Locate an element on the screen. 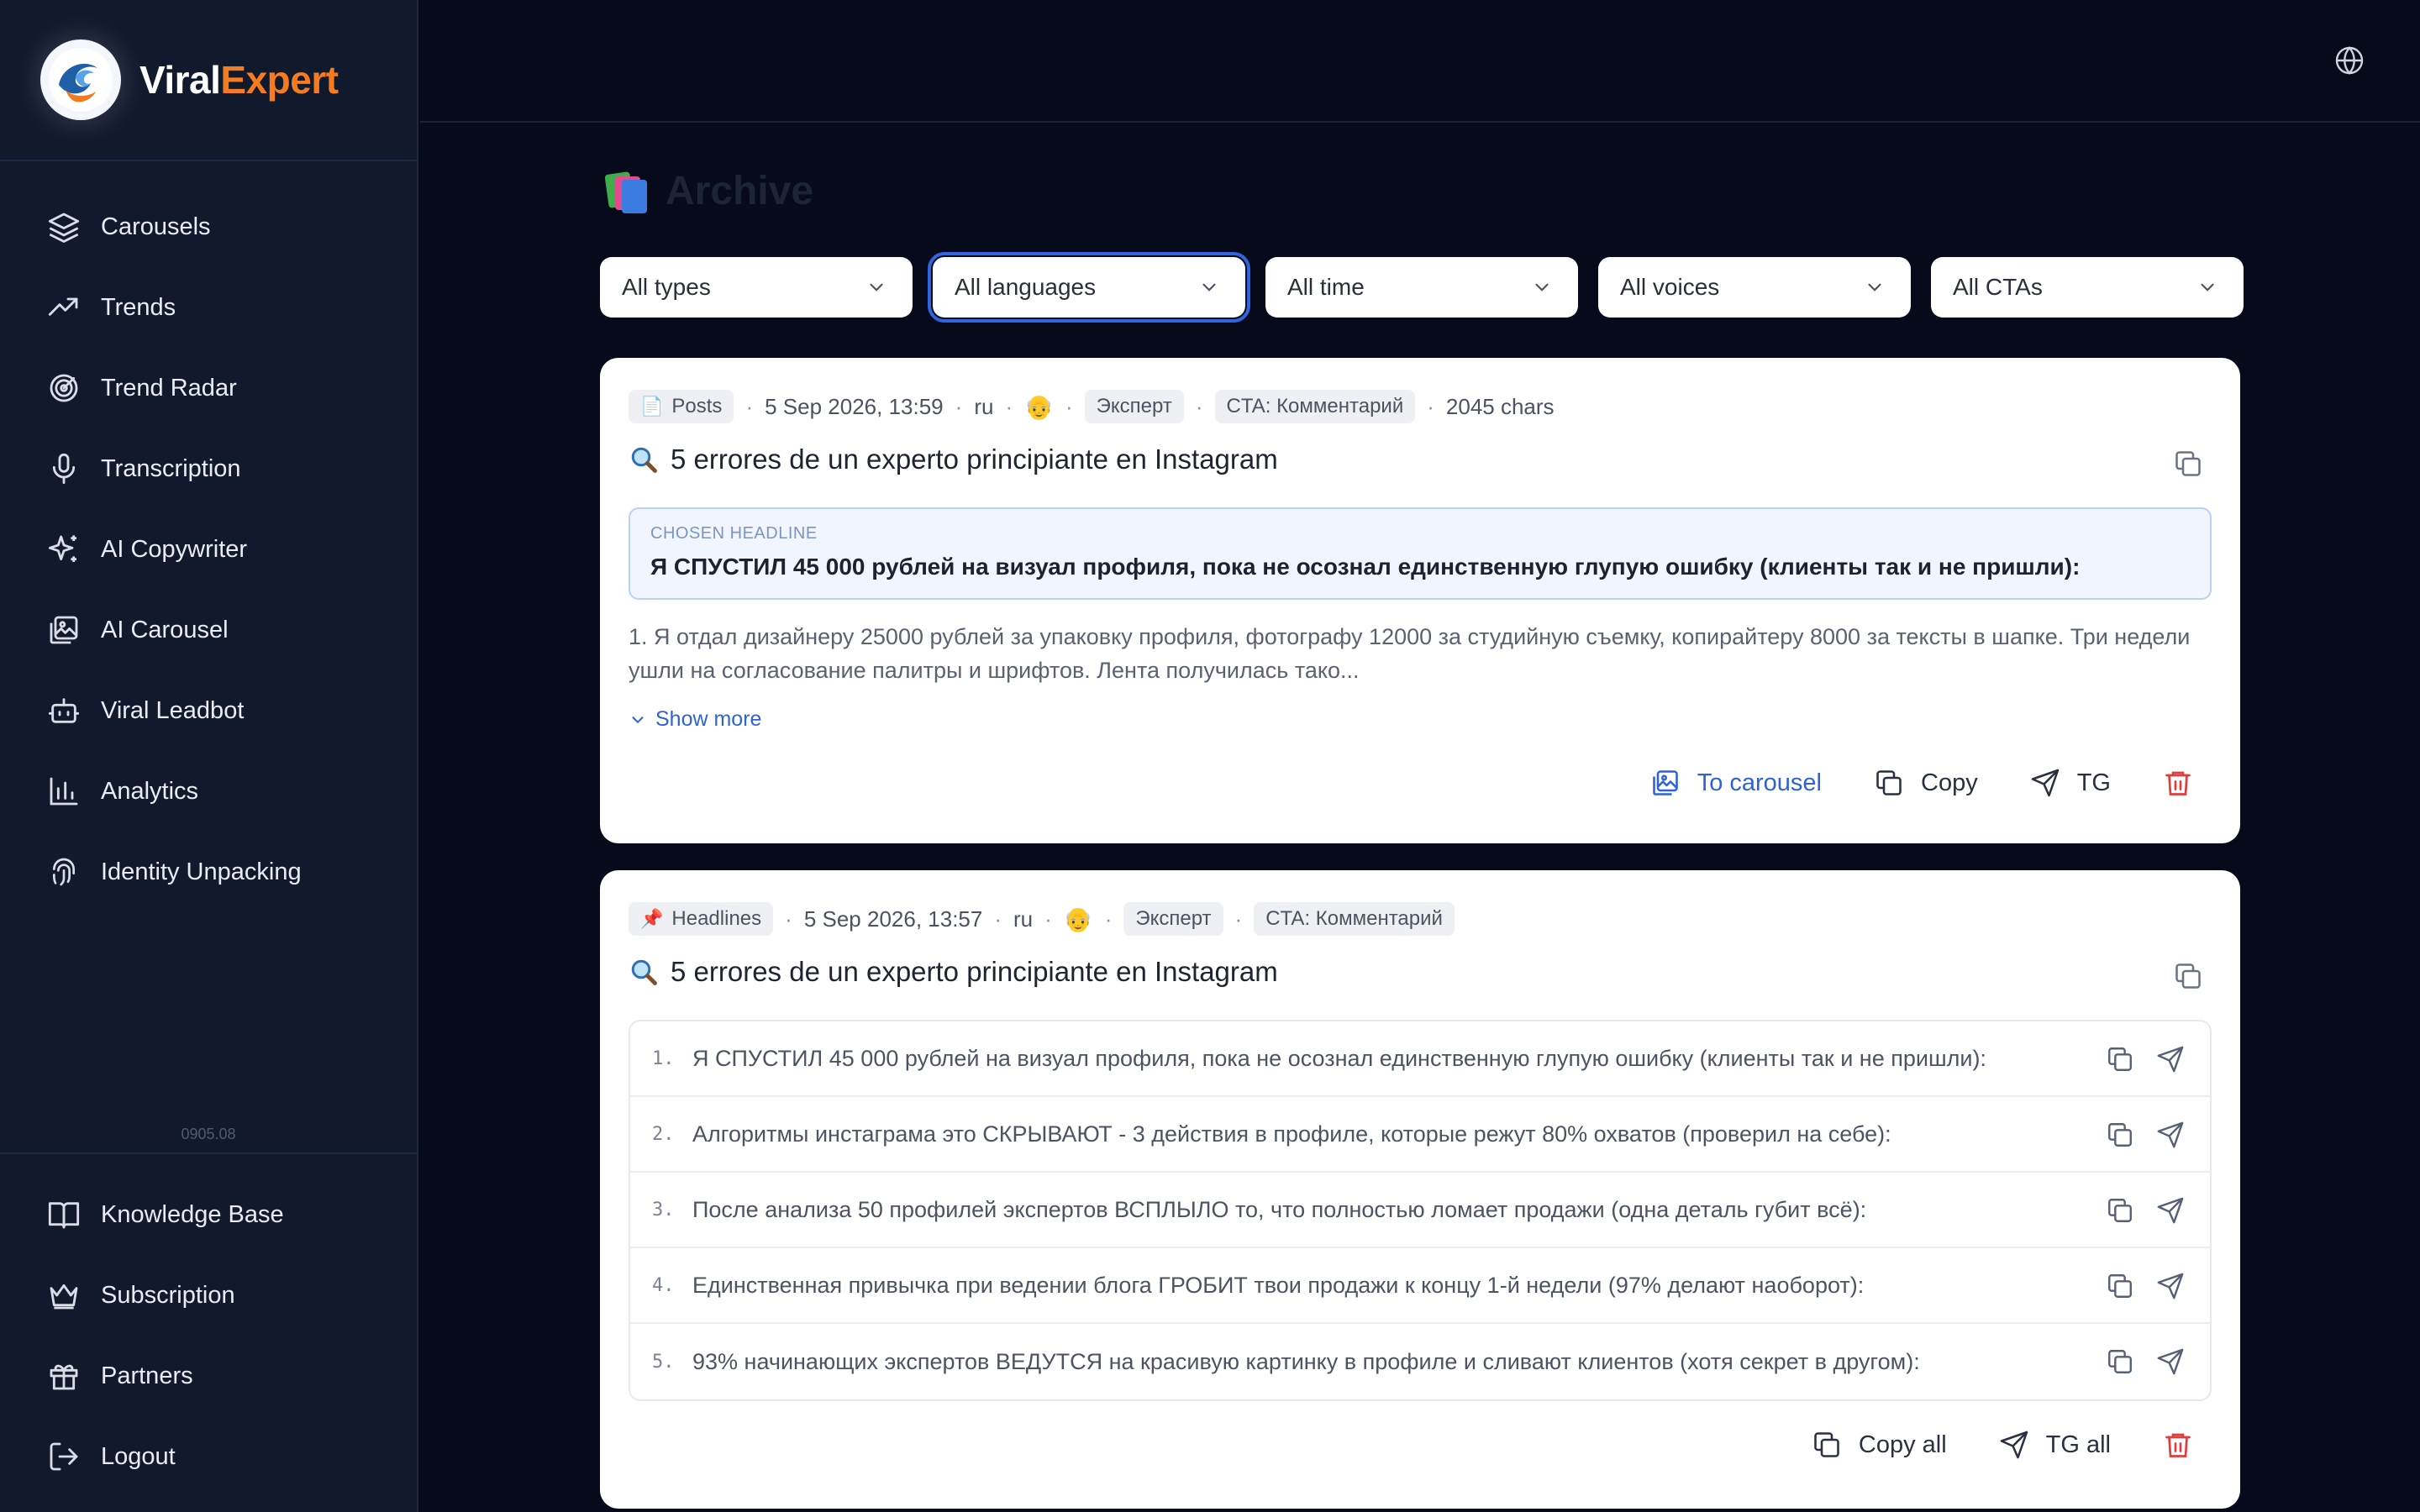  copy-button: Copy is located at coordinates (1926, 783).